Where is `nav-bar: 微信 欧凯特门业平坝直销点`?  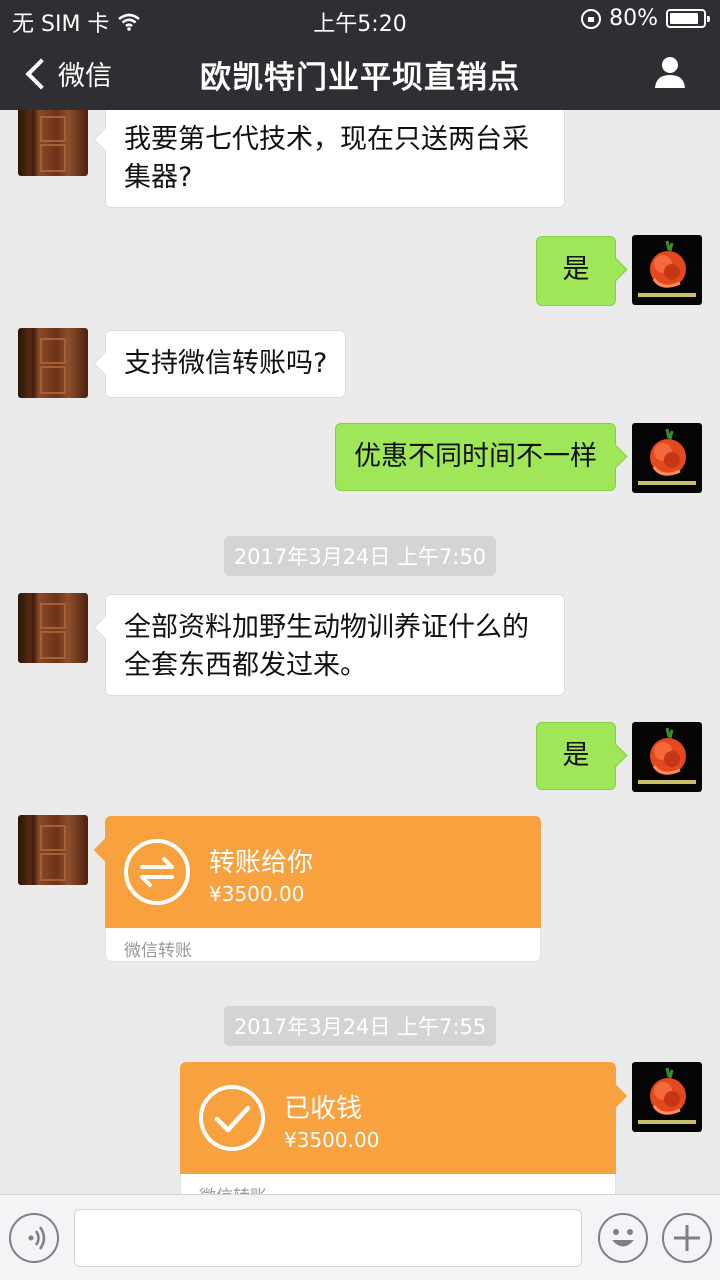
nav-bar: 微信 欧凯特门业平坝直销点 is located at coordinates (360, 74).